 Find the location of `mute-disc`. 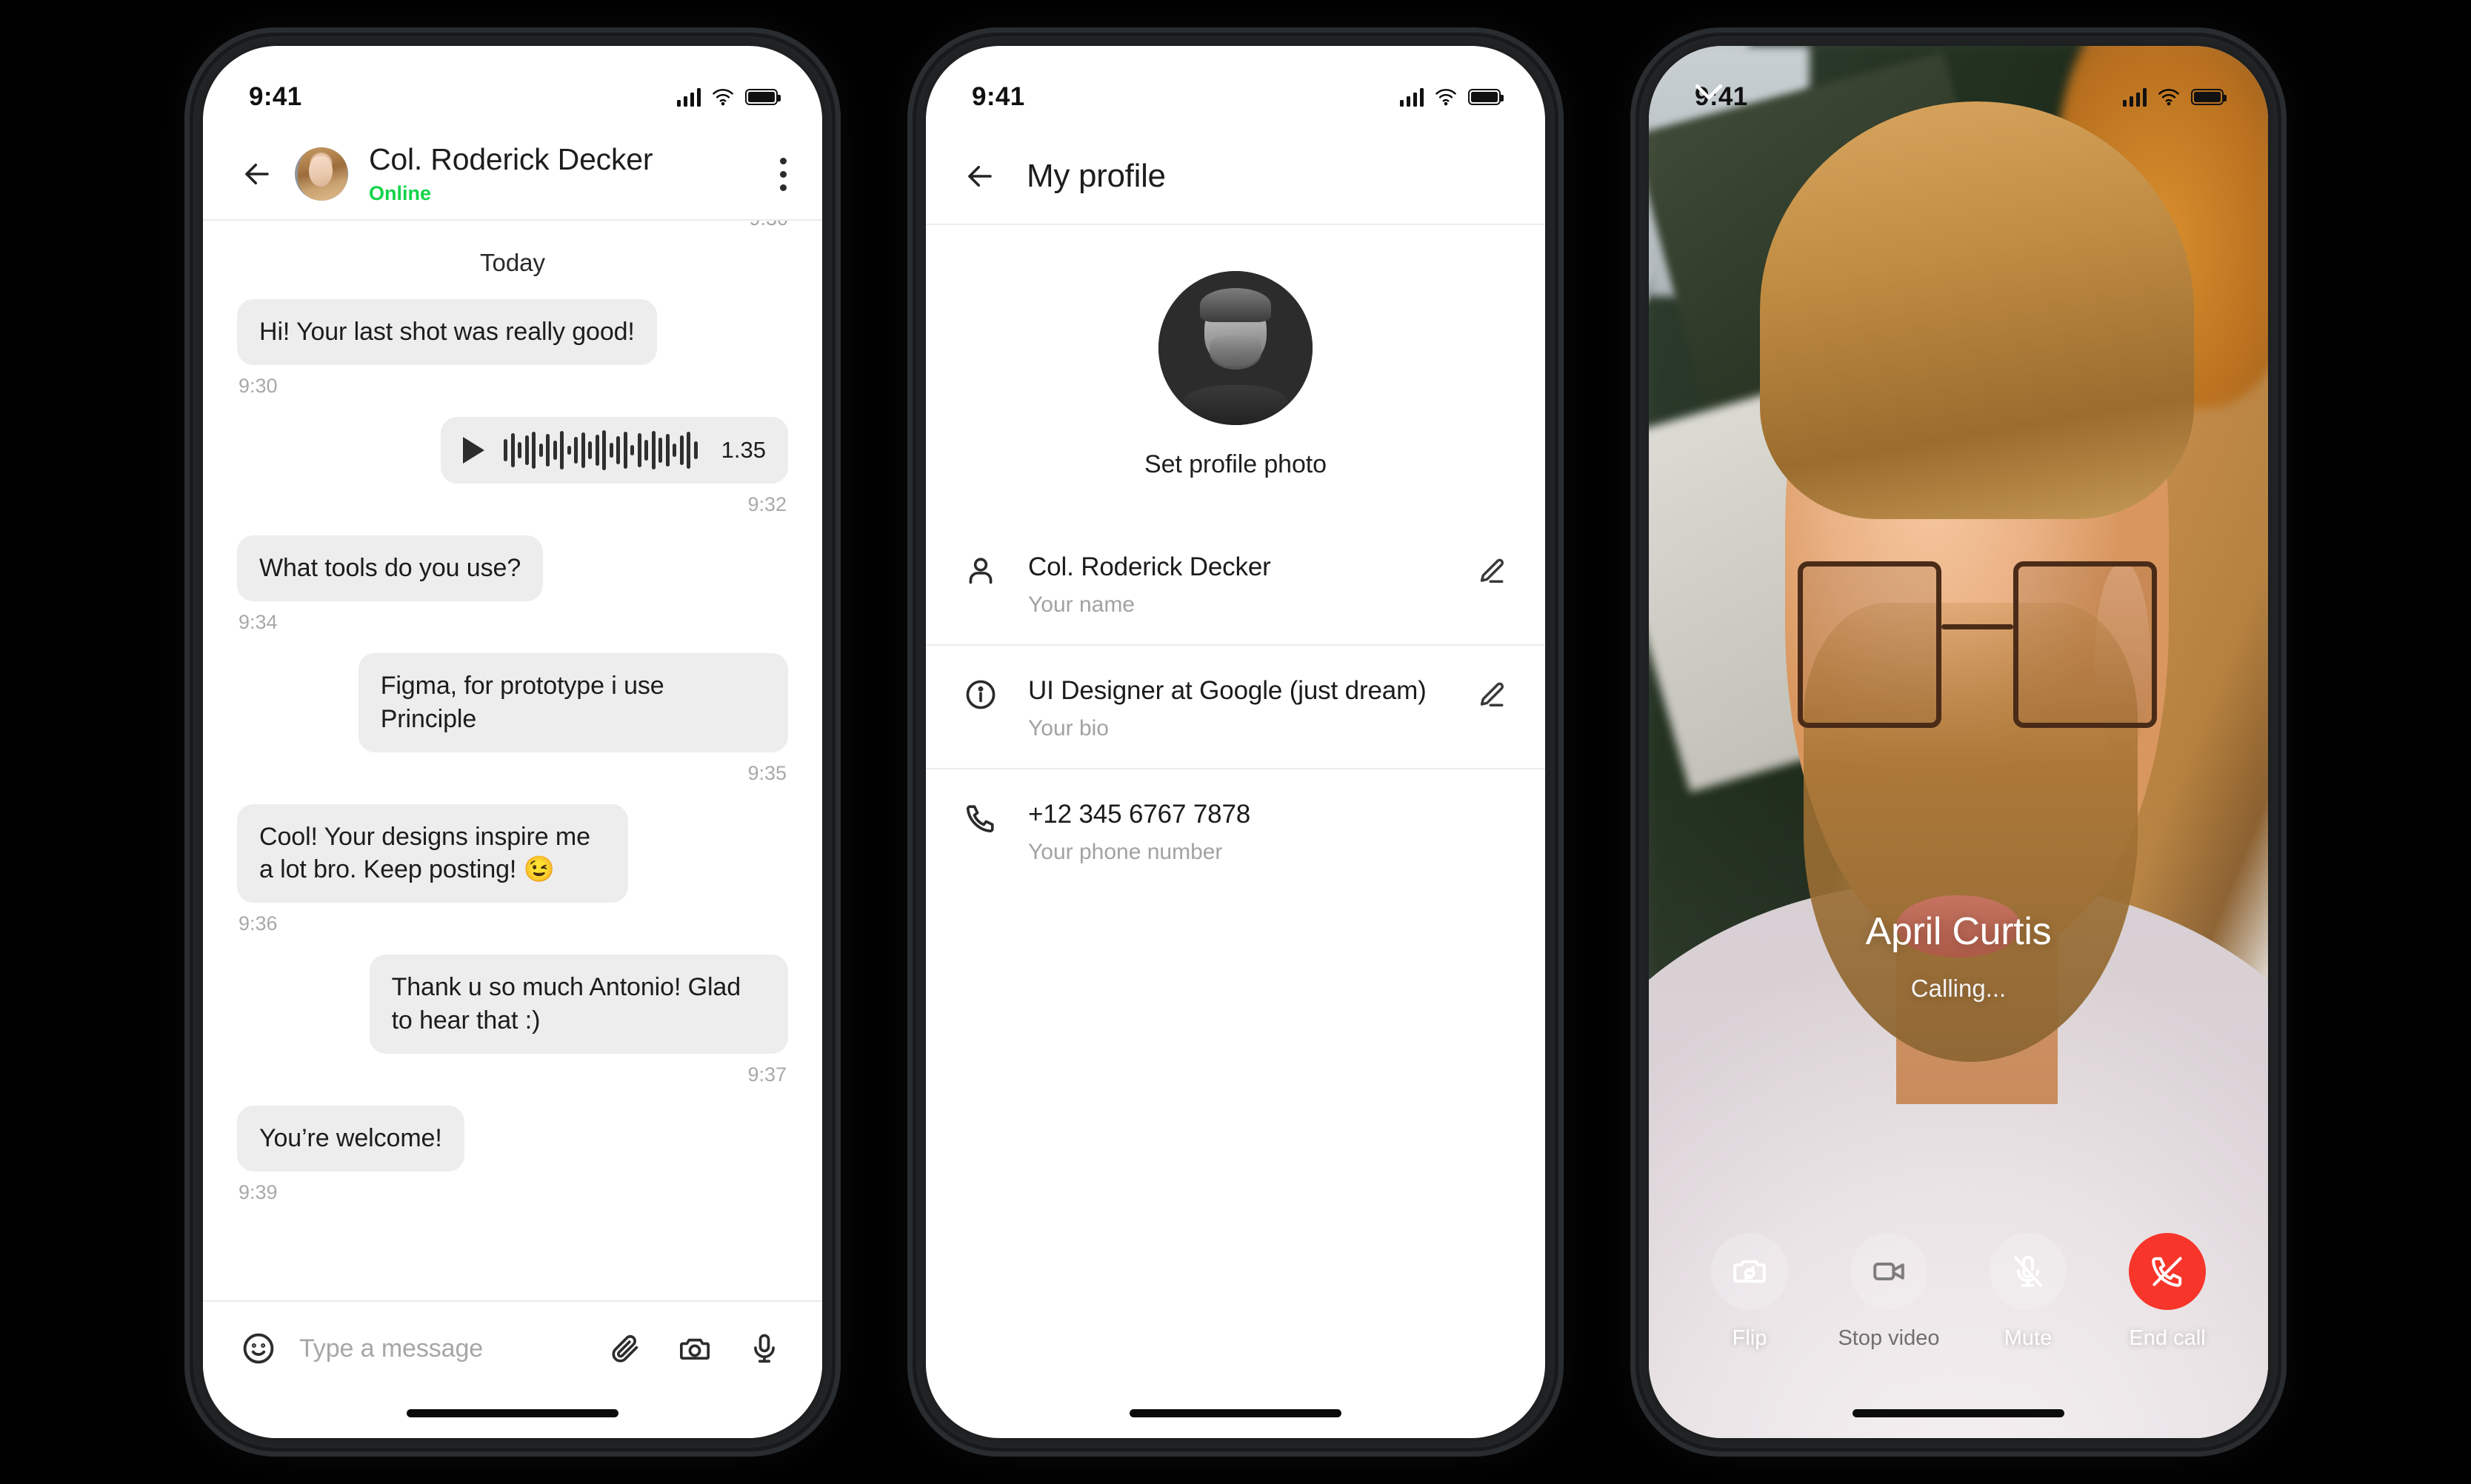

mute-disc is located at coordinates (2028, 1271).